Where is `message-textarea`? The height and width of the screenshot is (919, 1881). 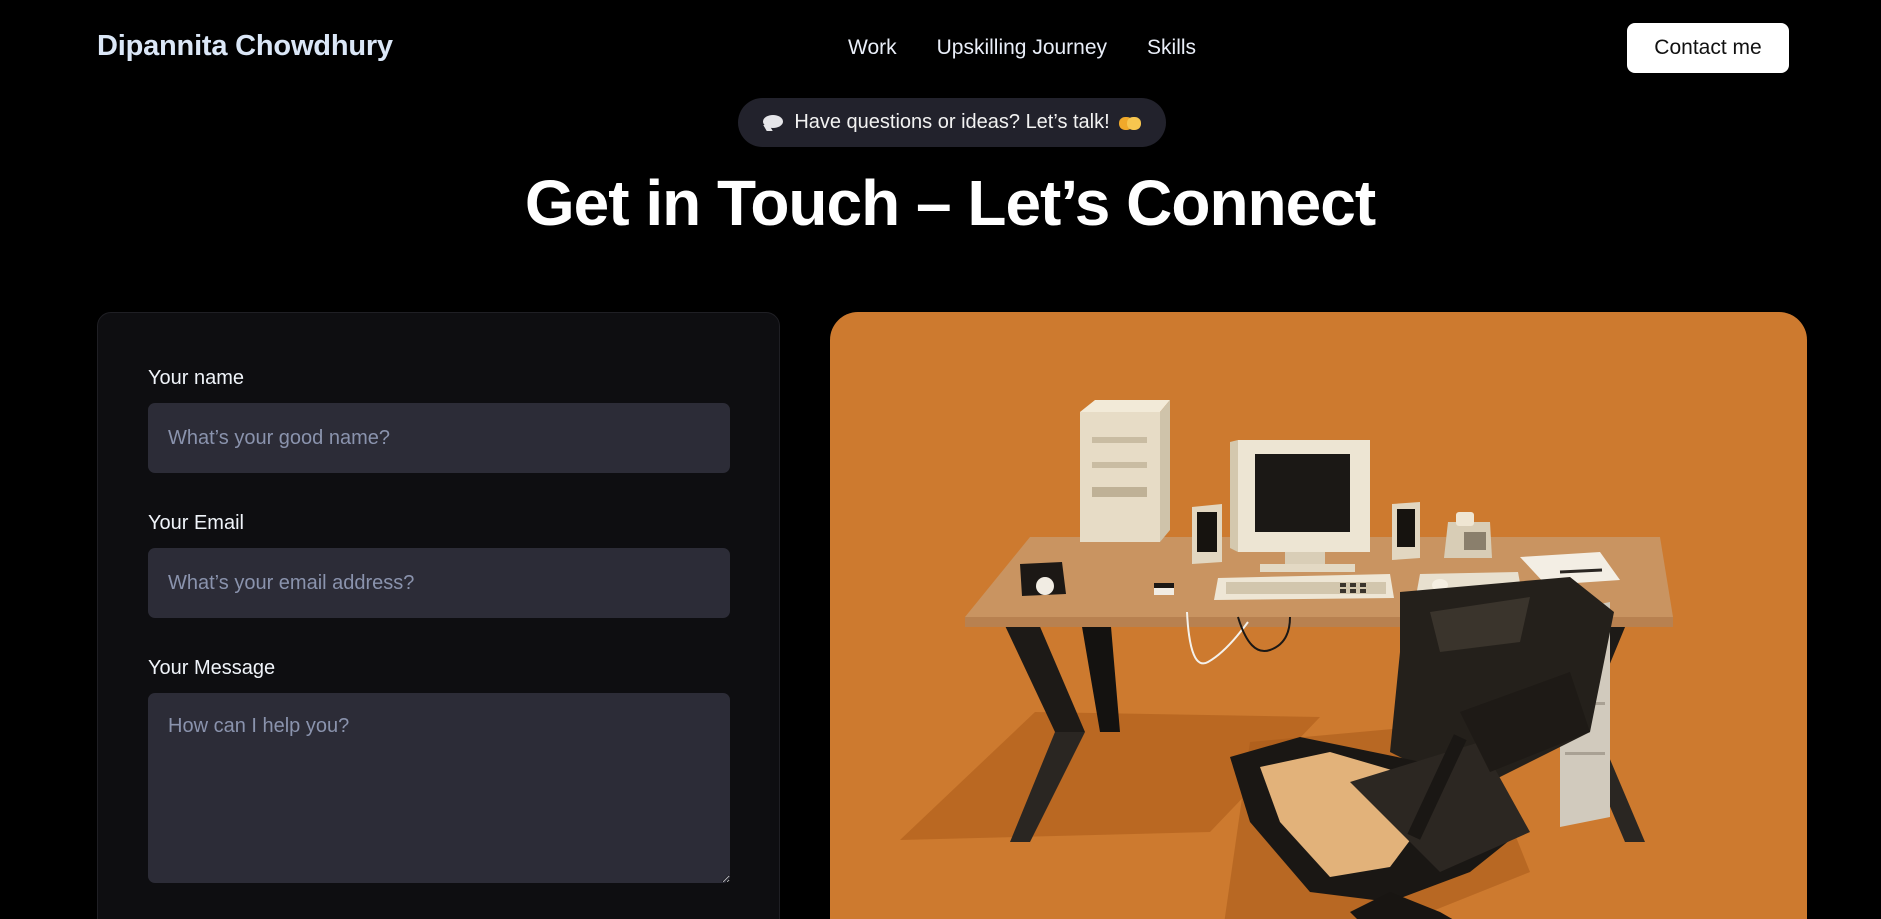 message-textarea is located at coordinates (439, 788).